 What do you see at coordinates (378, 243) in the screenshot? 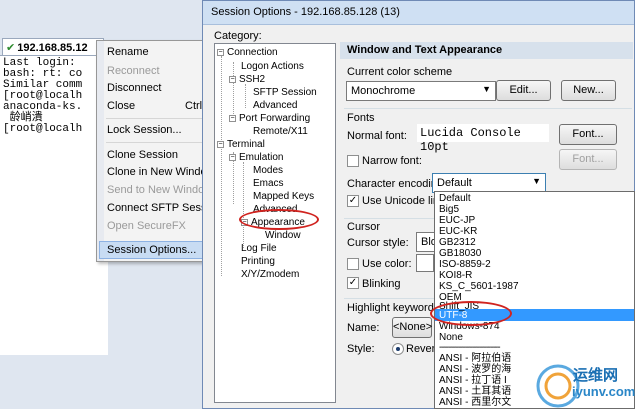
I see `cursor-style-label: Cursor style:` at bounding box center [378, 243].